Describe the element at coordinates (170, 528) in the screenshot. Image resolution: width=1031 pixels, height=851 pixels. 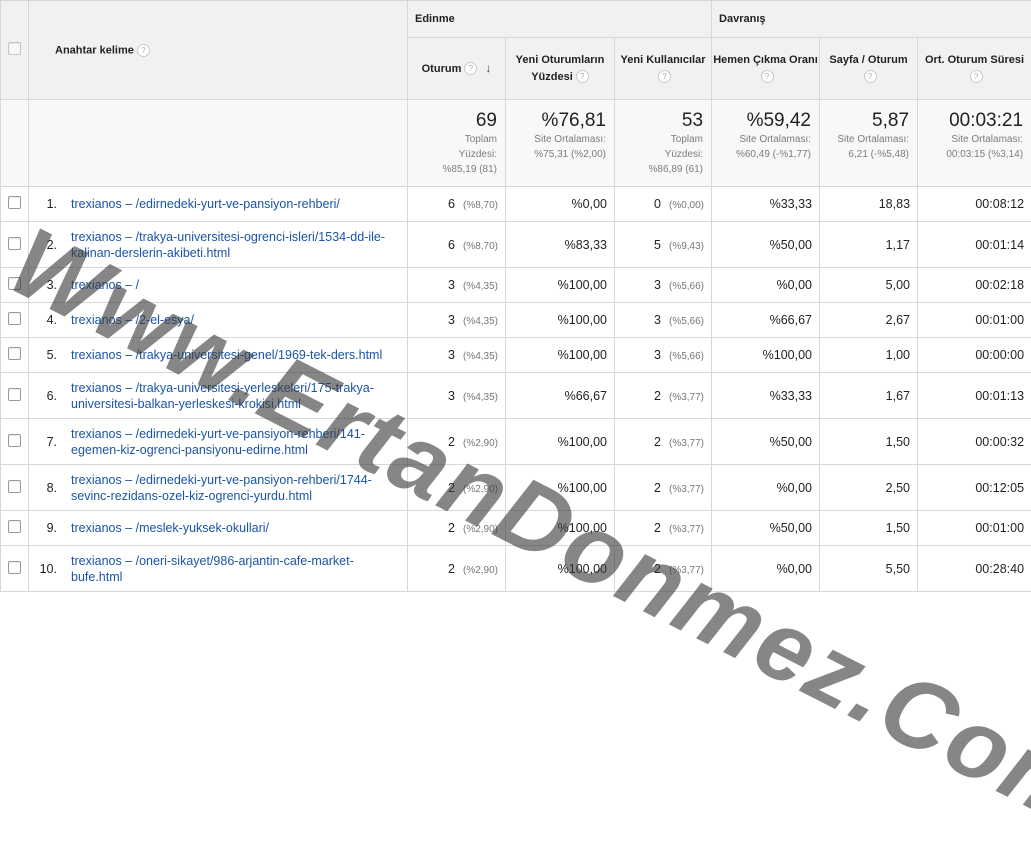
I see `keyword-line: trexianos – /meslek-yuksek-okullari/` at that location.